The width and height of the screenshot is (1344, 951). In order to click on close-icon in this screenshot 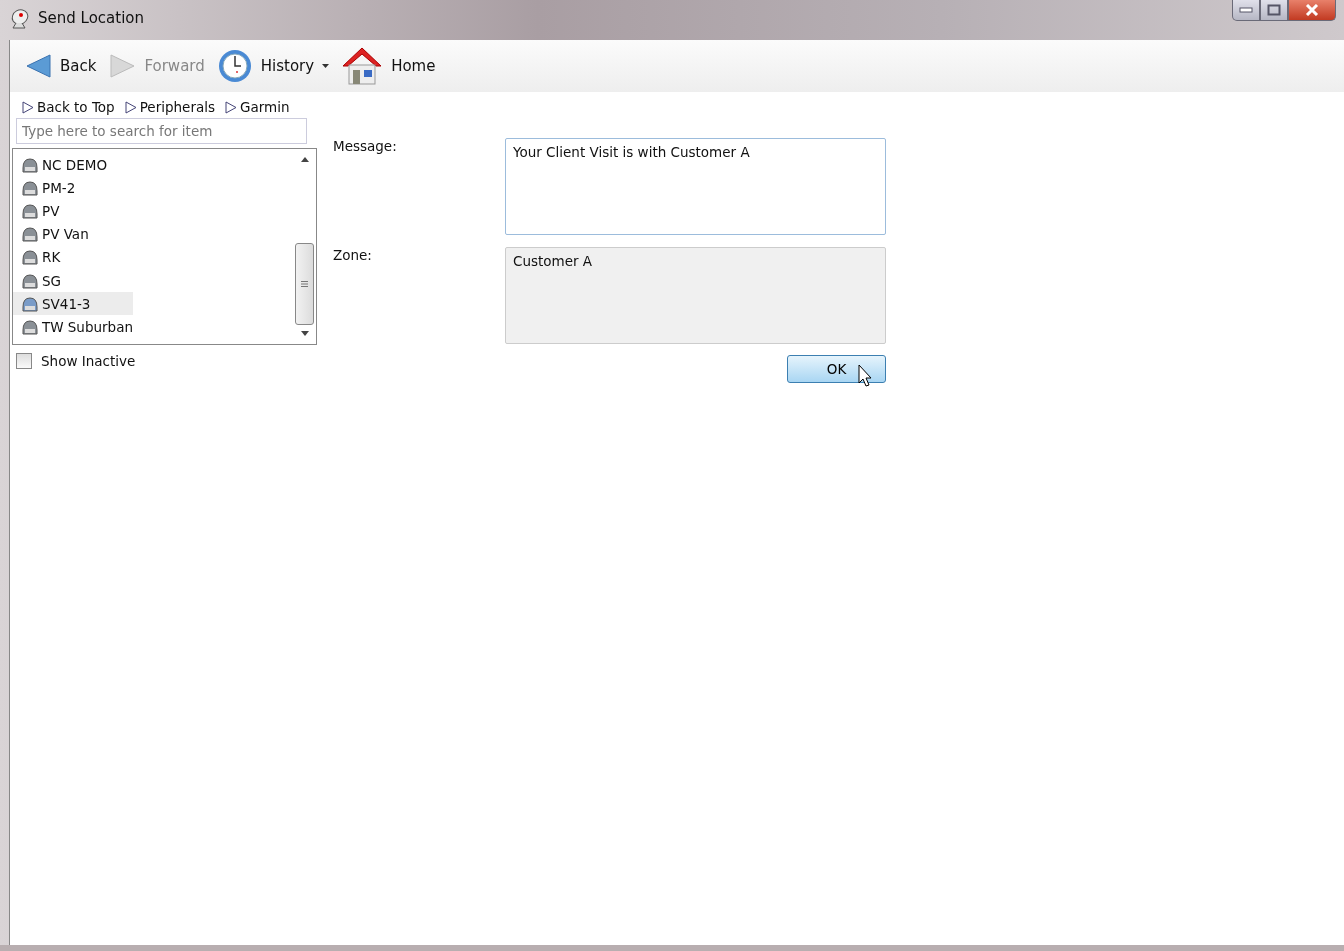, I will do `click(1312, 10)`.